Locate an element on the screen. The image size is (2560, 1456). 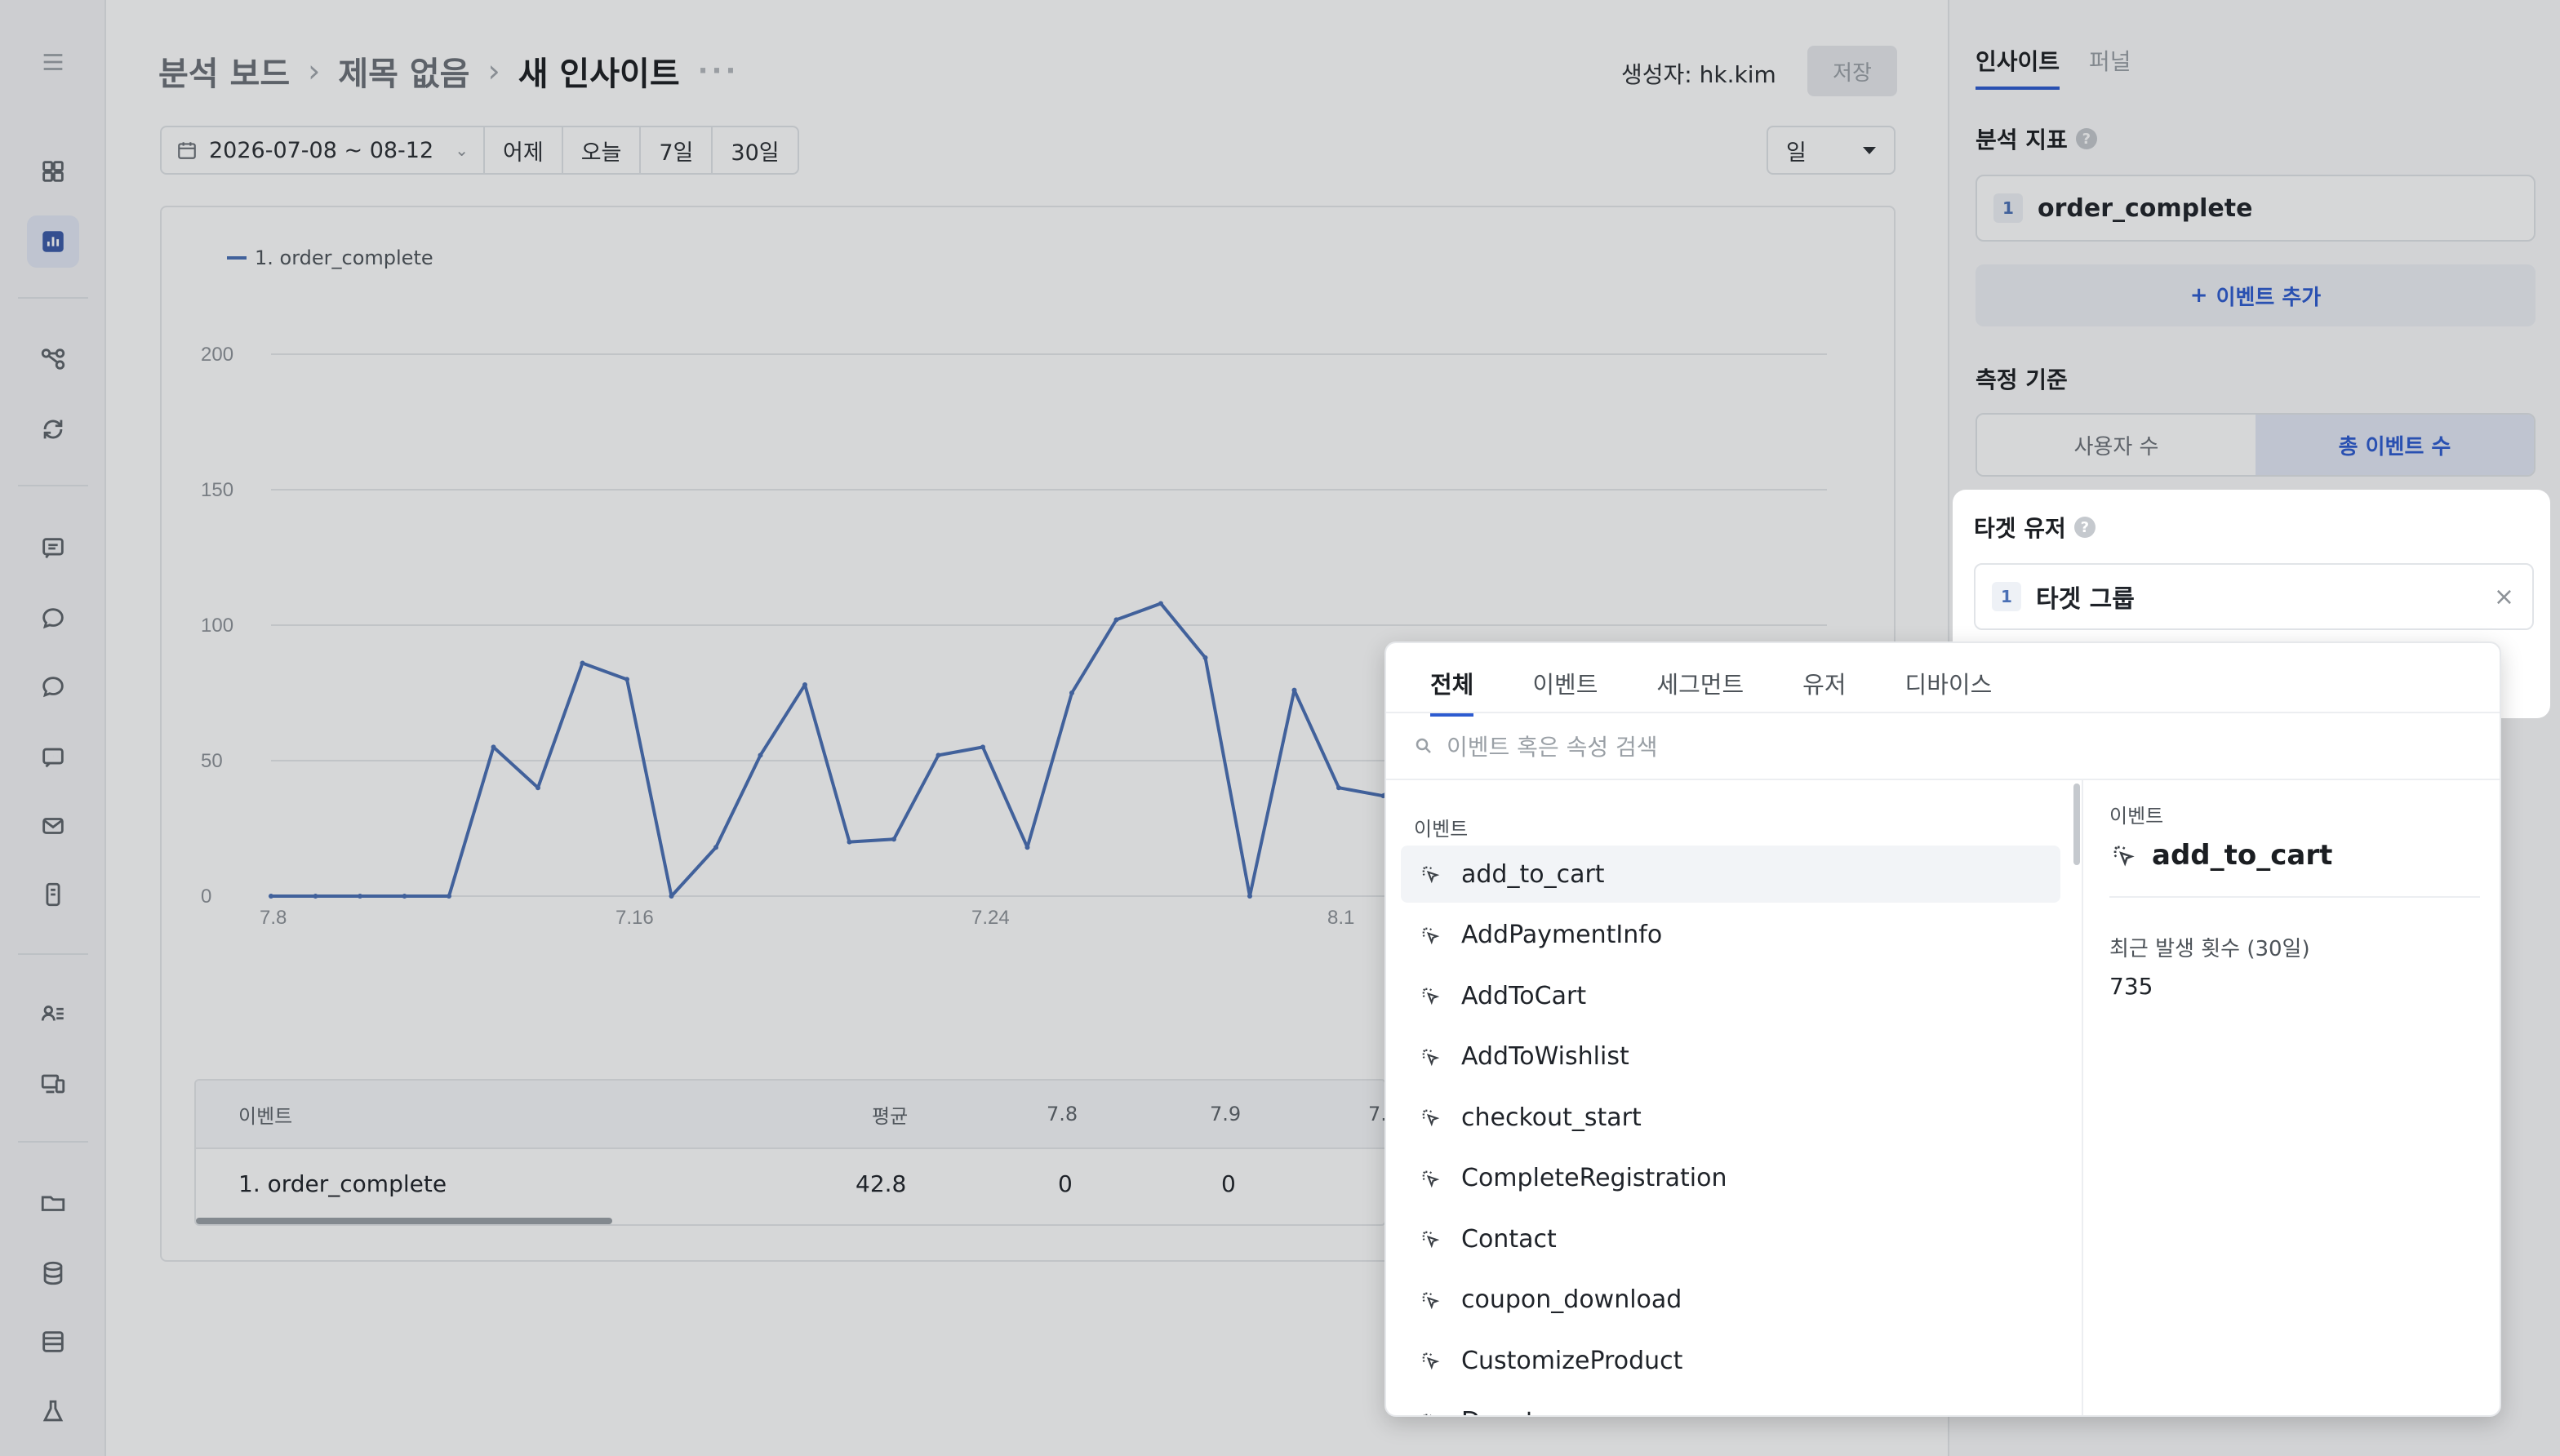
quick-yesterday-button: 어제 is located at coordinates (524, 150).